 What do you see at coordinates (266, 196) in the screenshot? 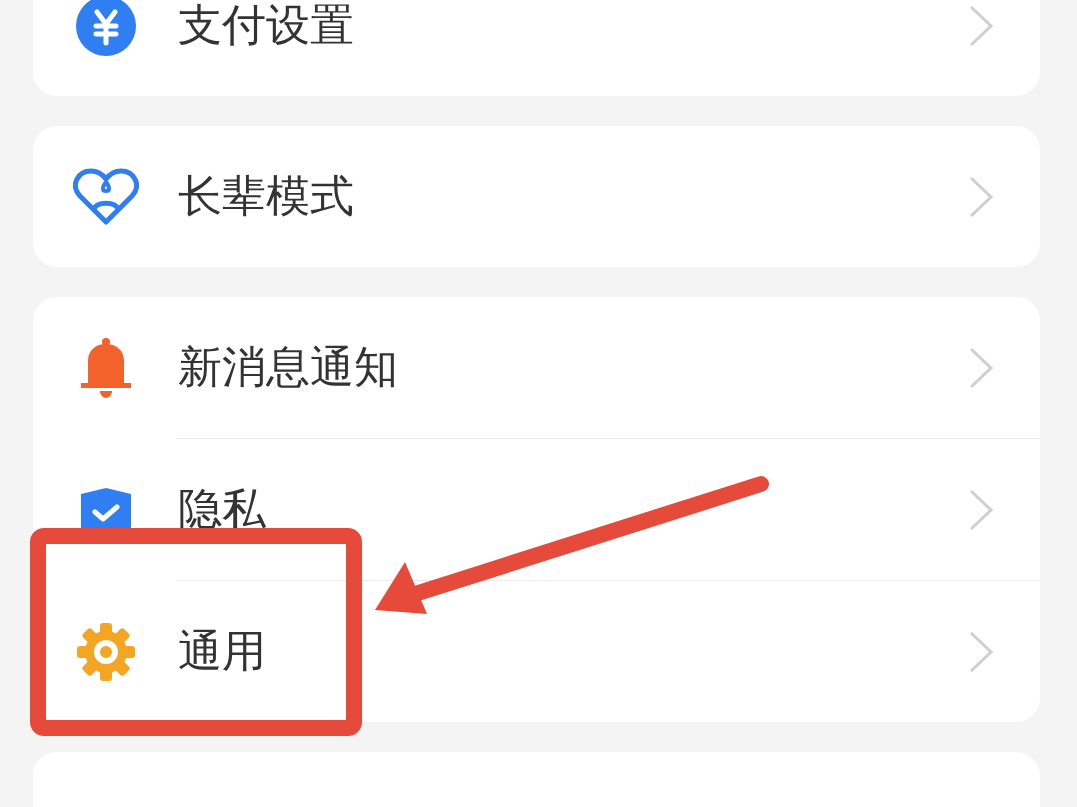
I see `row-label: 长辈模式` at bounding box center [266, 196].